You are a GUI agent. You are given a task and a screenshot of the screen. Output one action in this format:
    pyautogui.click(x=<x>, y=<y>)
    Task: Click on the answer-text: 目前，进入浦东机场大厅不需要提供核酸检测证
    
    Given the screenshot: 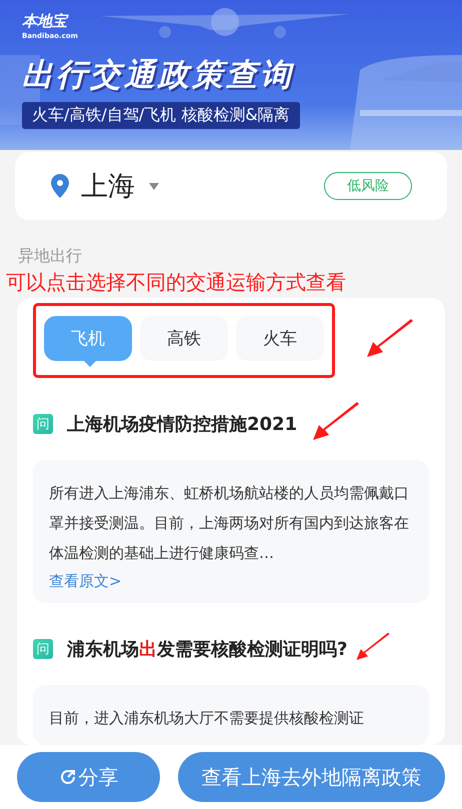 What is the action you would take?
    pyautogui.click(x=206, y=718)
    